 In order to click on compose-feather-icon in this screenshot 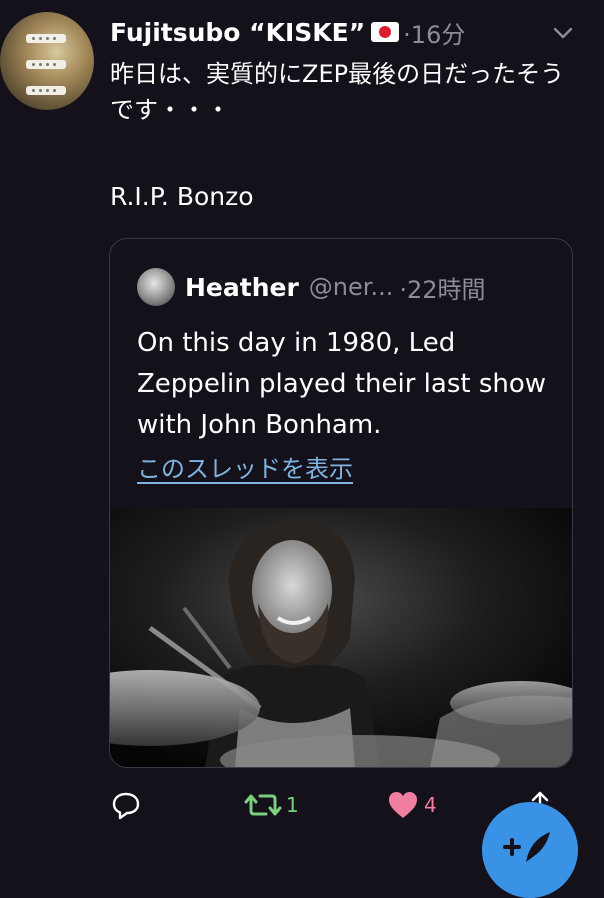, I will do `click(526, 847)`.